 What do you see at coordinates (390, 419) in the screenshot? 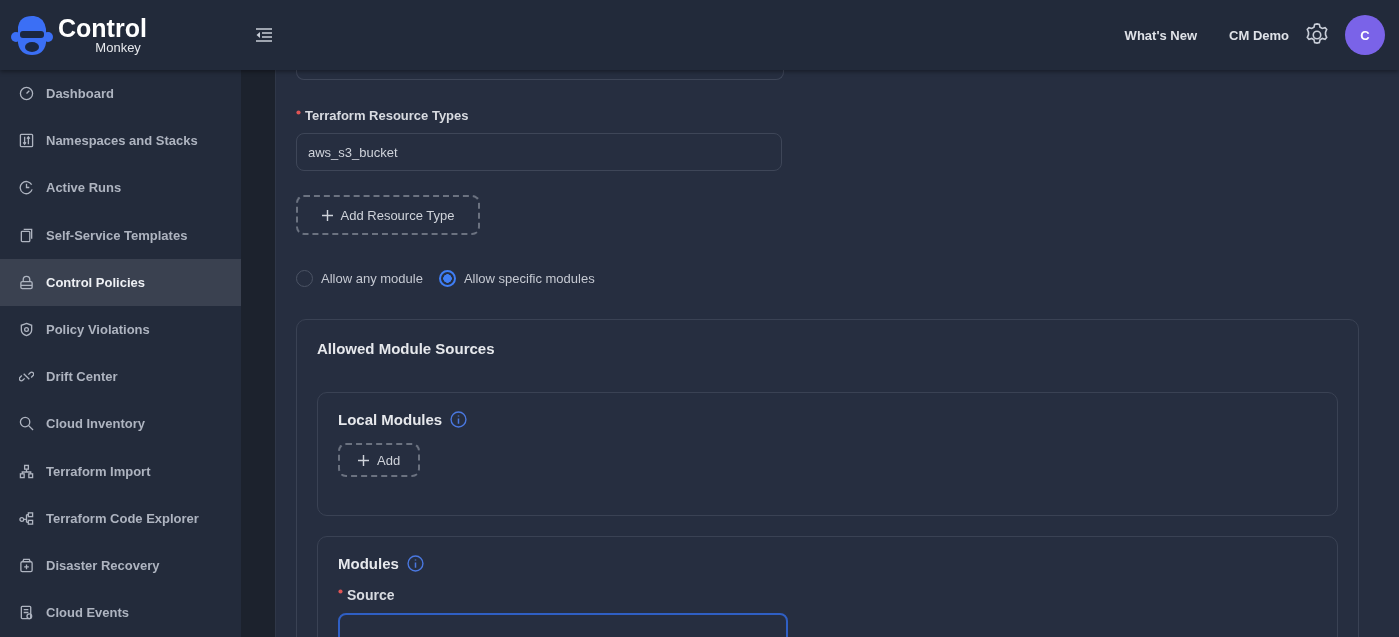
I see `section-title: Local Modules` at bounding box center [390, 419].